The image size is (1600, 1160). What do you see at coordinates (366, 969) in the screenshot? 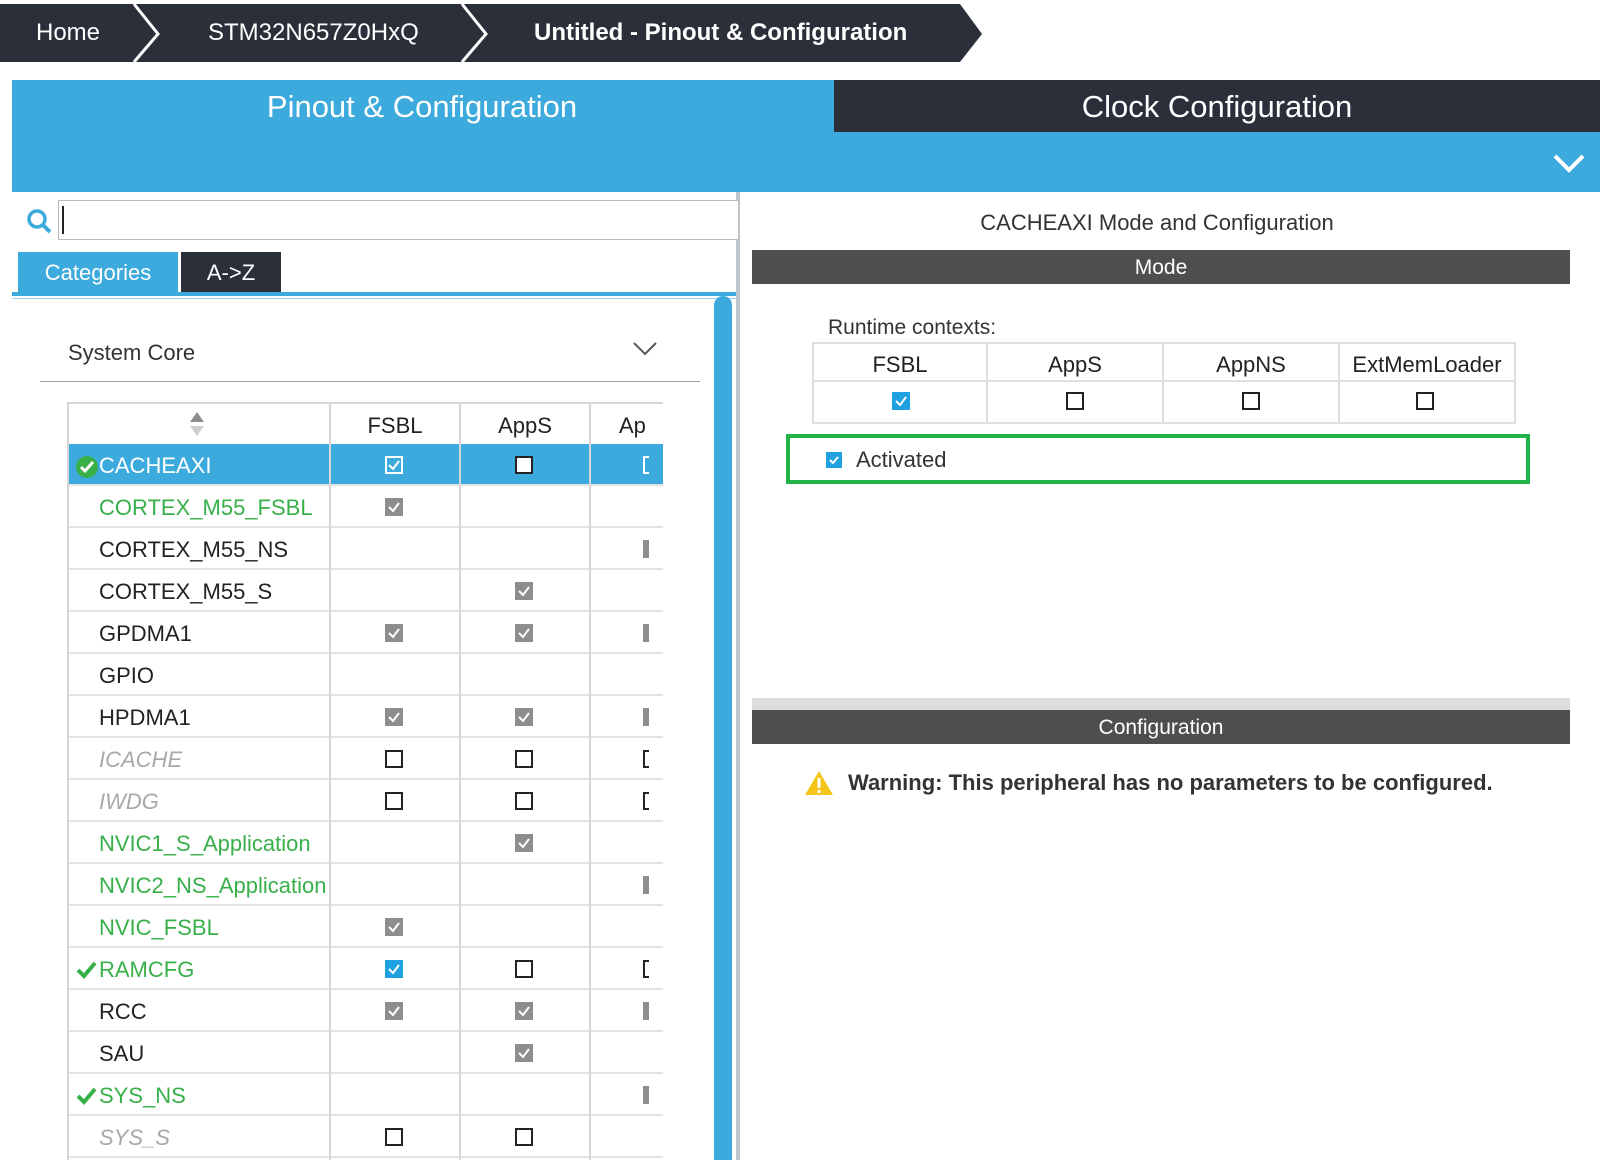
I see `table-row: RAMCFG` at bounding box center [366, 969].